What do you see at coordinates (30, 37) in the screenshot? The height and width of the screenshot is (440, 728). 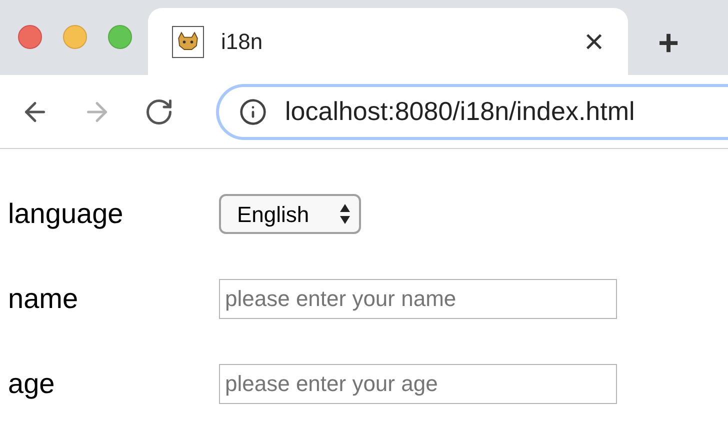 I see `close-window-icon` at bounding box center [30, 37].